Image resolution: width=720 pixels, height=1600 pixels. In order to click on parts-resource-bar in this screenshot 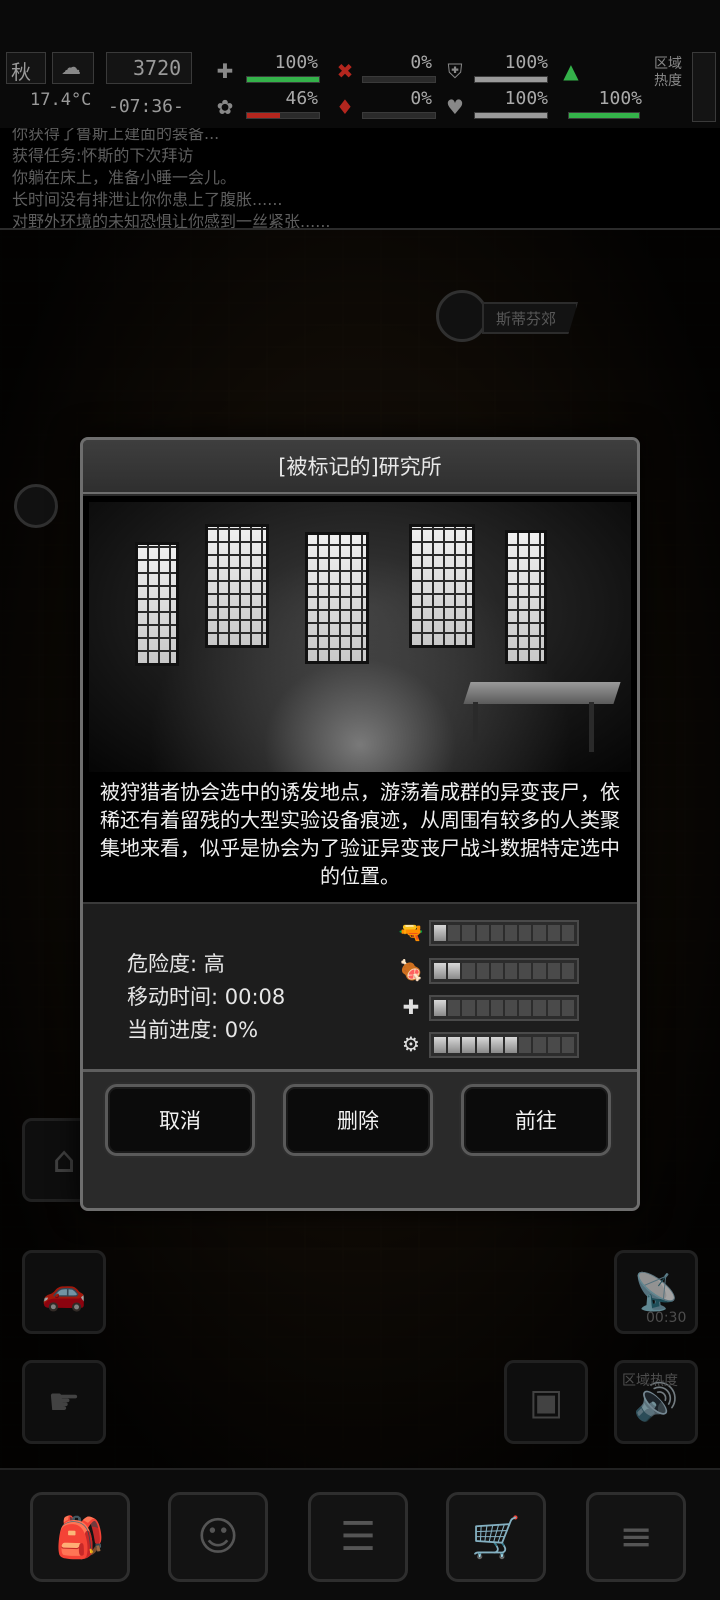, I will do `click(504, 1045)`.